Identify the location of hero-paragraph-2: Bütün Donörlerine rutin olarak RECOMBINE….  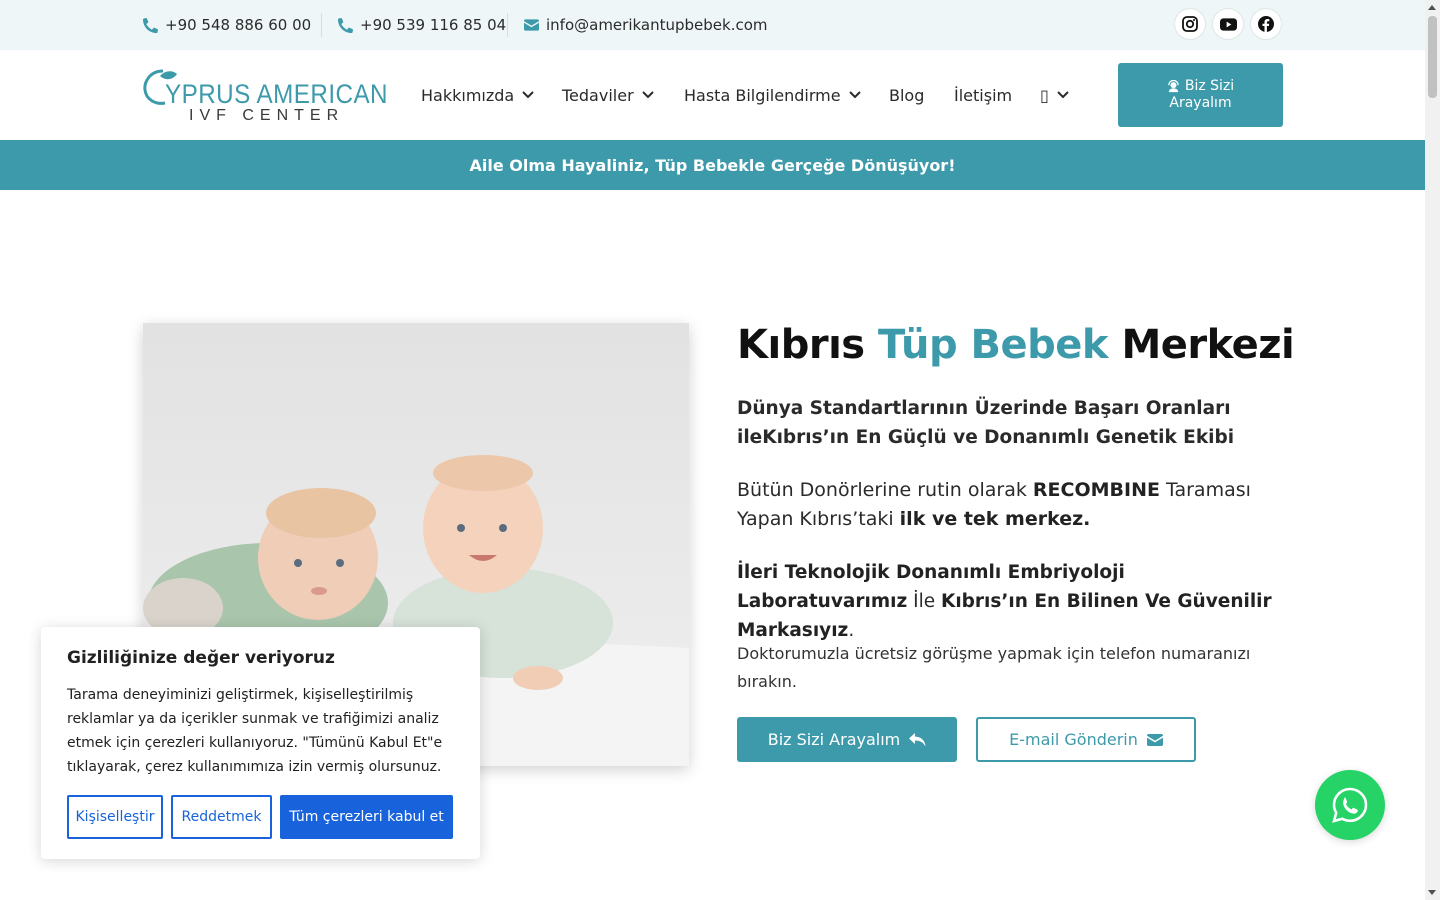
(1007, 505).